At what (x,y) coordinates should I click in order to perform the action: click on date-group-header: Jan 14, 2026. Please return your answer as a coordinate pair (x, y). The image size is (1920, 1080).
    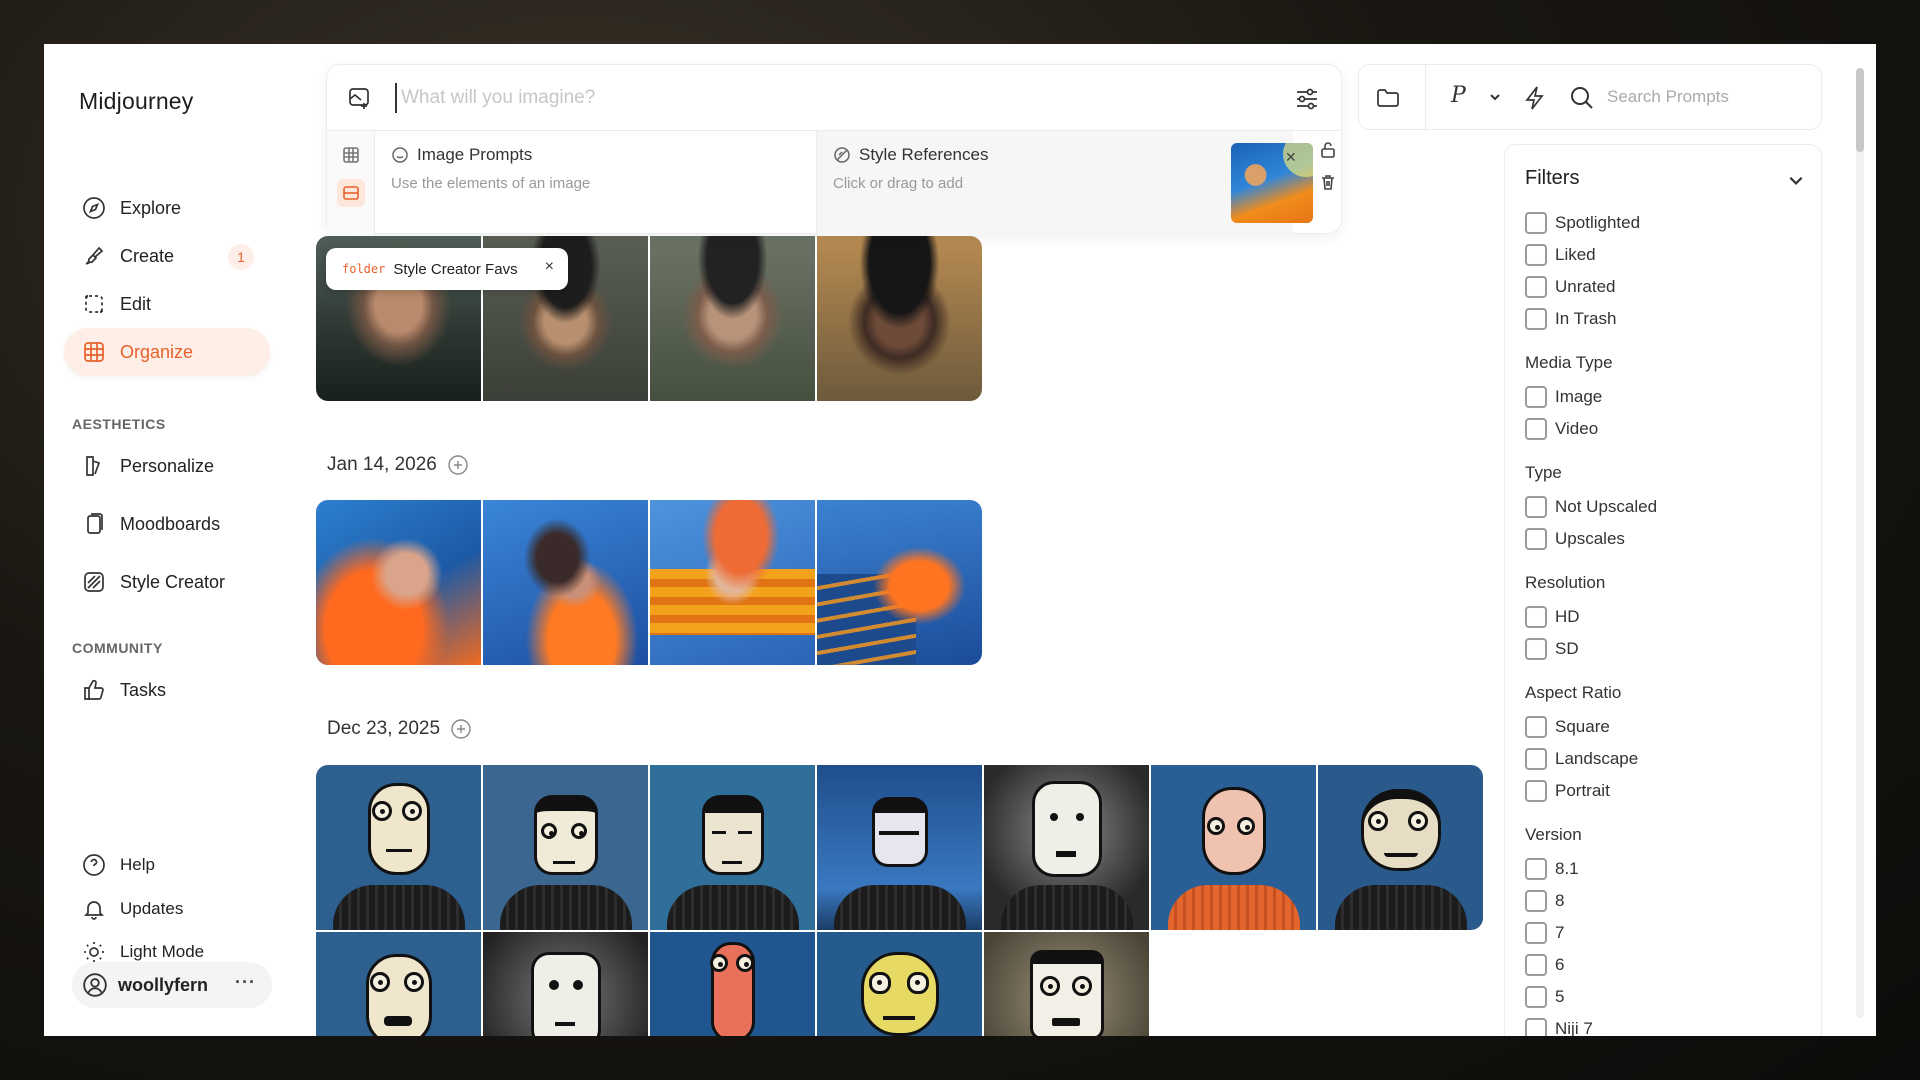
    Looking at the image, I should click on (398, 465).